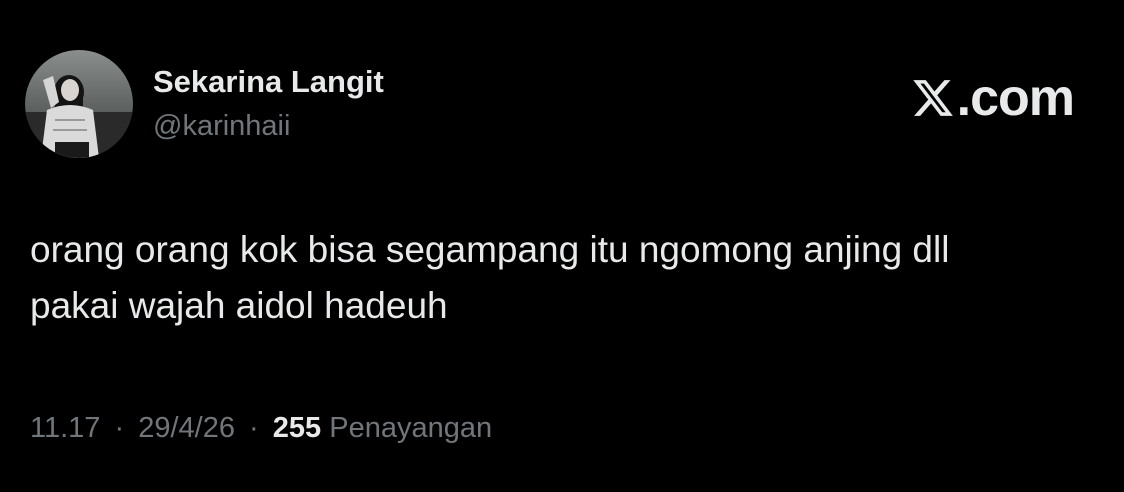 This screenshot has width=1124, height=492. I want to click on avatar, so click(79, 104).